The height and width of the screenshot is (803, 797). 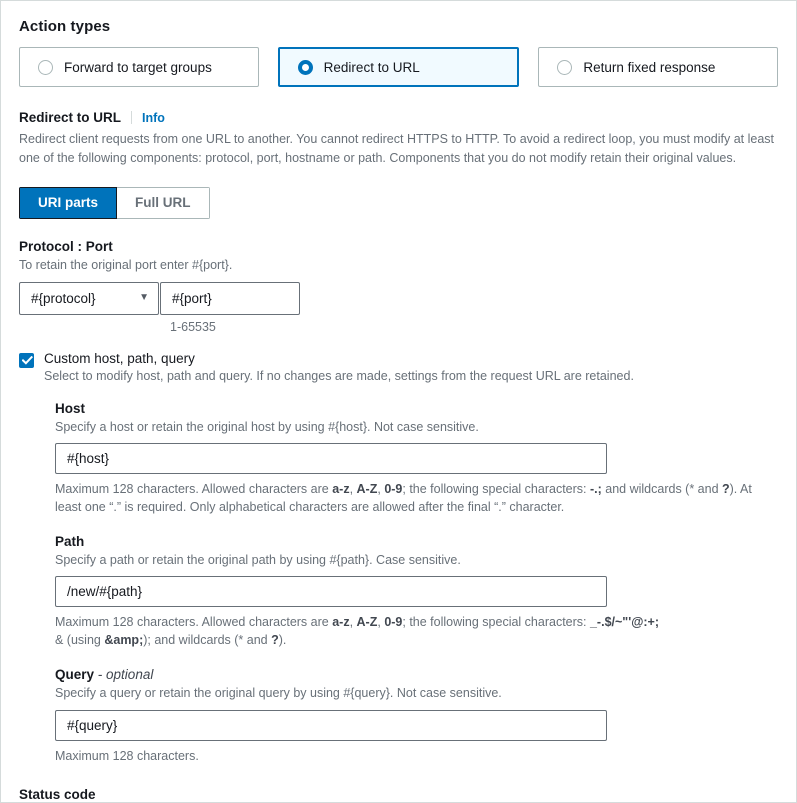 I want to click on path-input, so click(x=331, y=592).